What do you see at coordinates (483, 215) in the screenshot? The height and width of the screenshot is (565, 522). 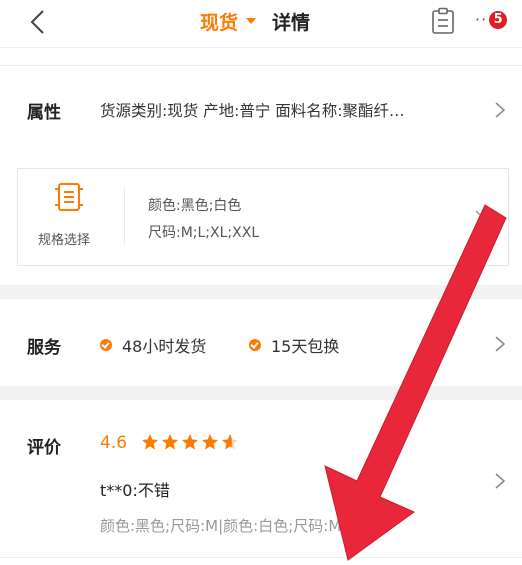 I see `chevron-down-icon` at bounding box center [483, 215].